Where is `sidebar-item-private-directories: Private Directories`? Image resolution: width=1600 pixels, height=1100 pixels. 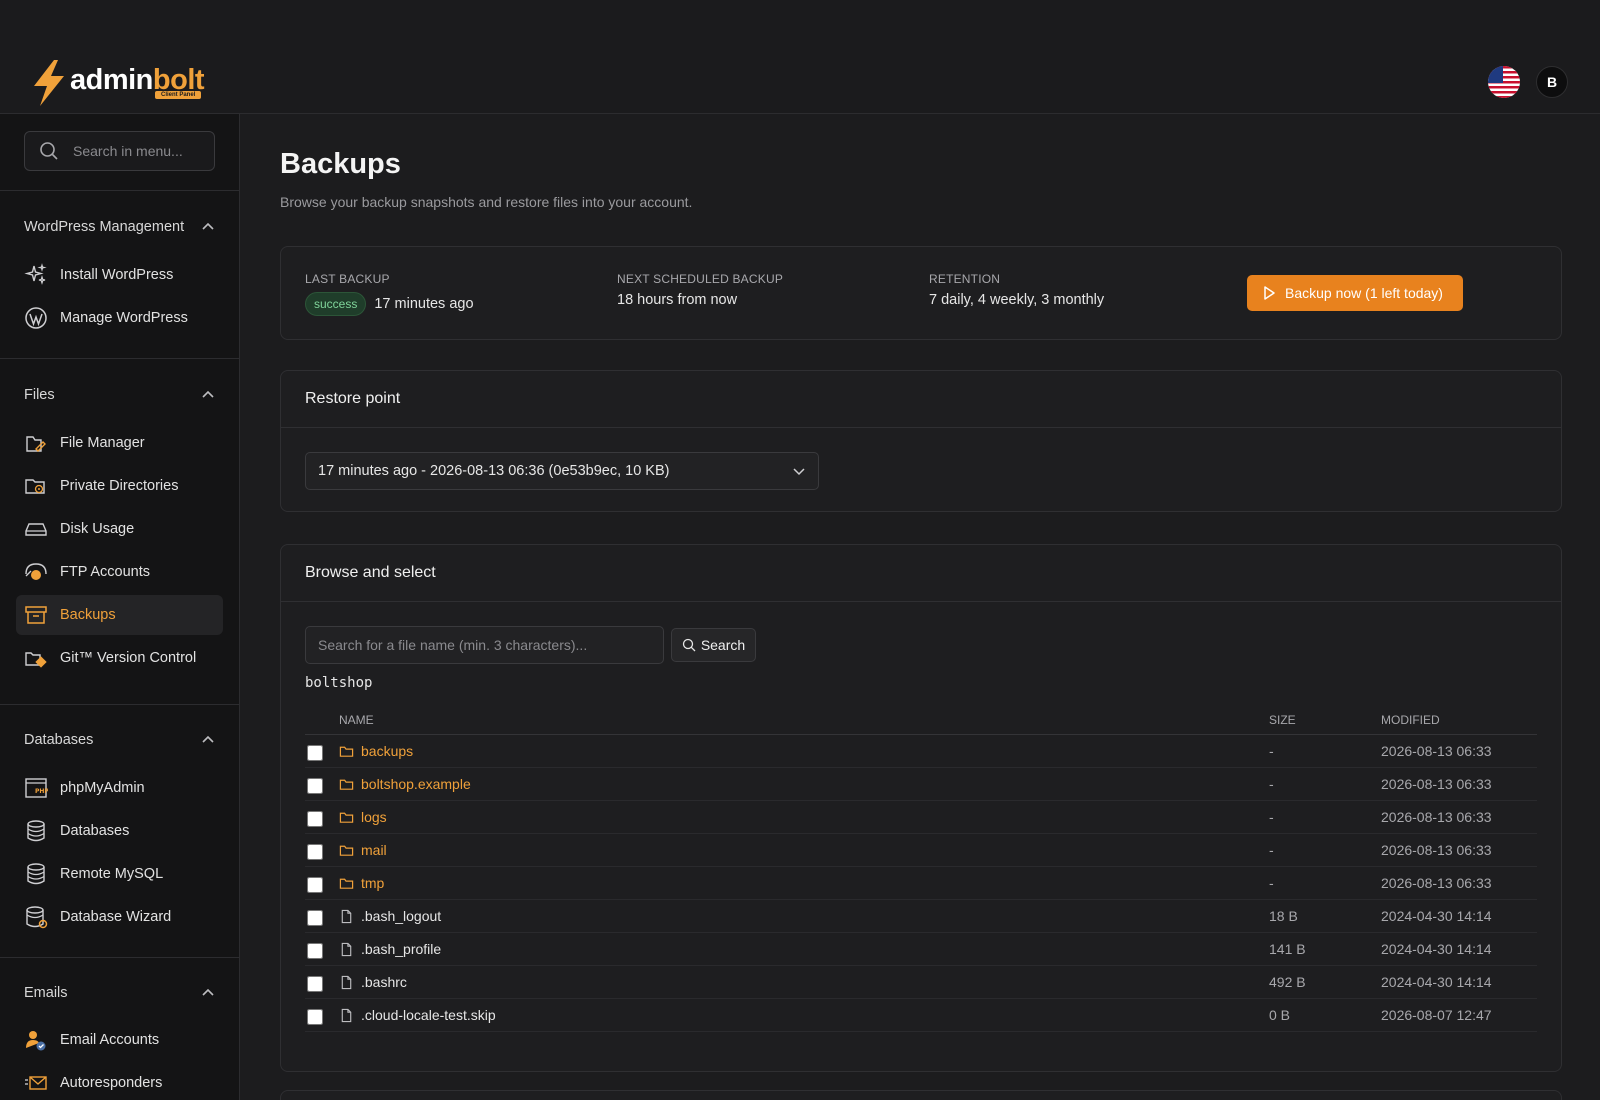
sidebar-item-private-directories: Private Directories is located at coordinates (119, 486).